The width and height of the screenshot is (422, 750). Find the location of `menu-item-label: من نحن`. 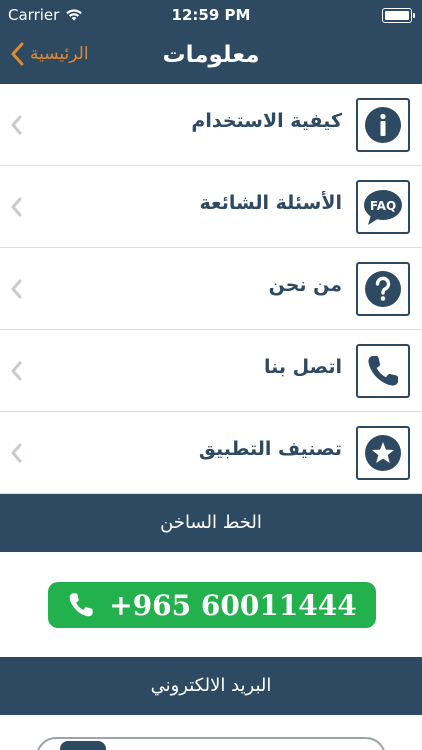

menu-item-label: من نحن is located at coordinates (305, 285).